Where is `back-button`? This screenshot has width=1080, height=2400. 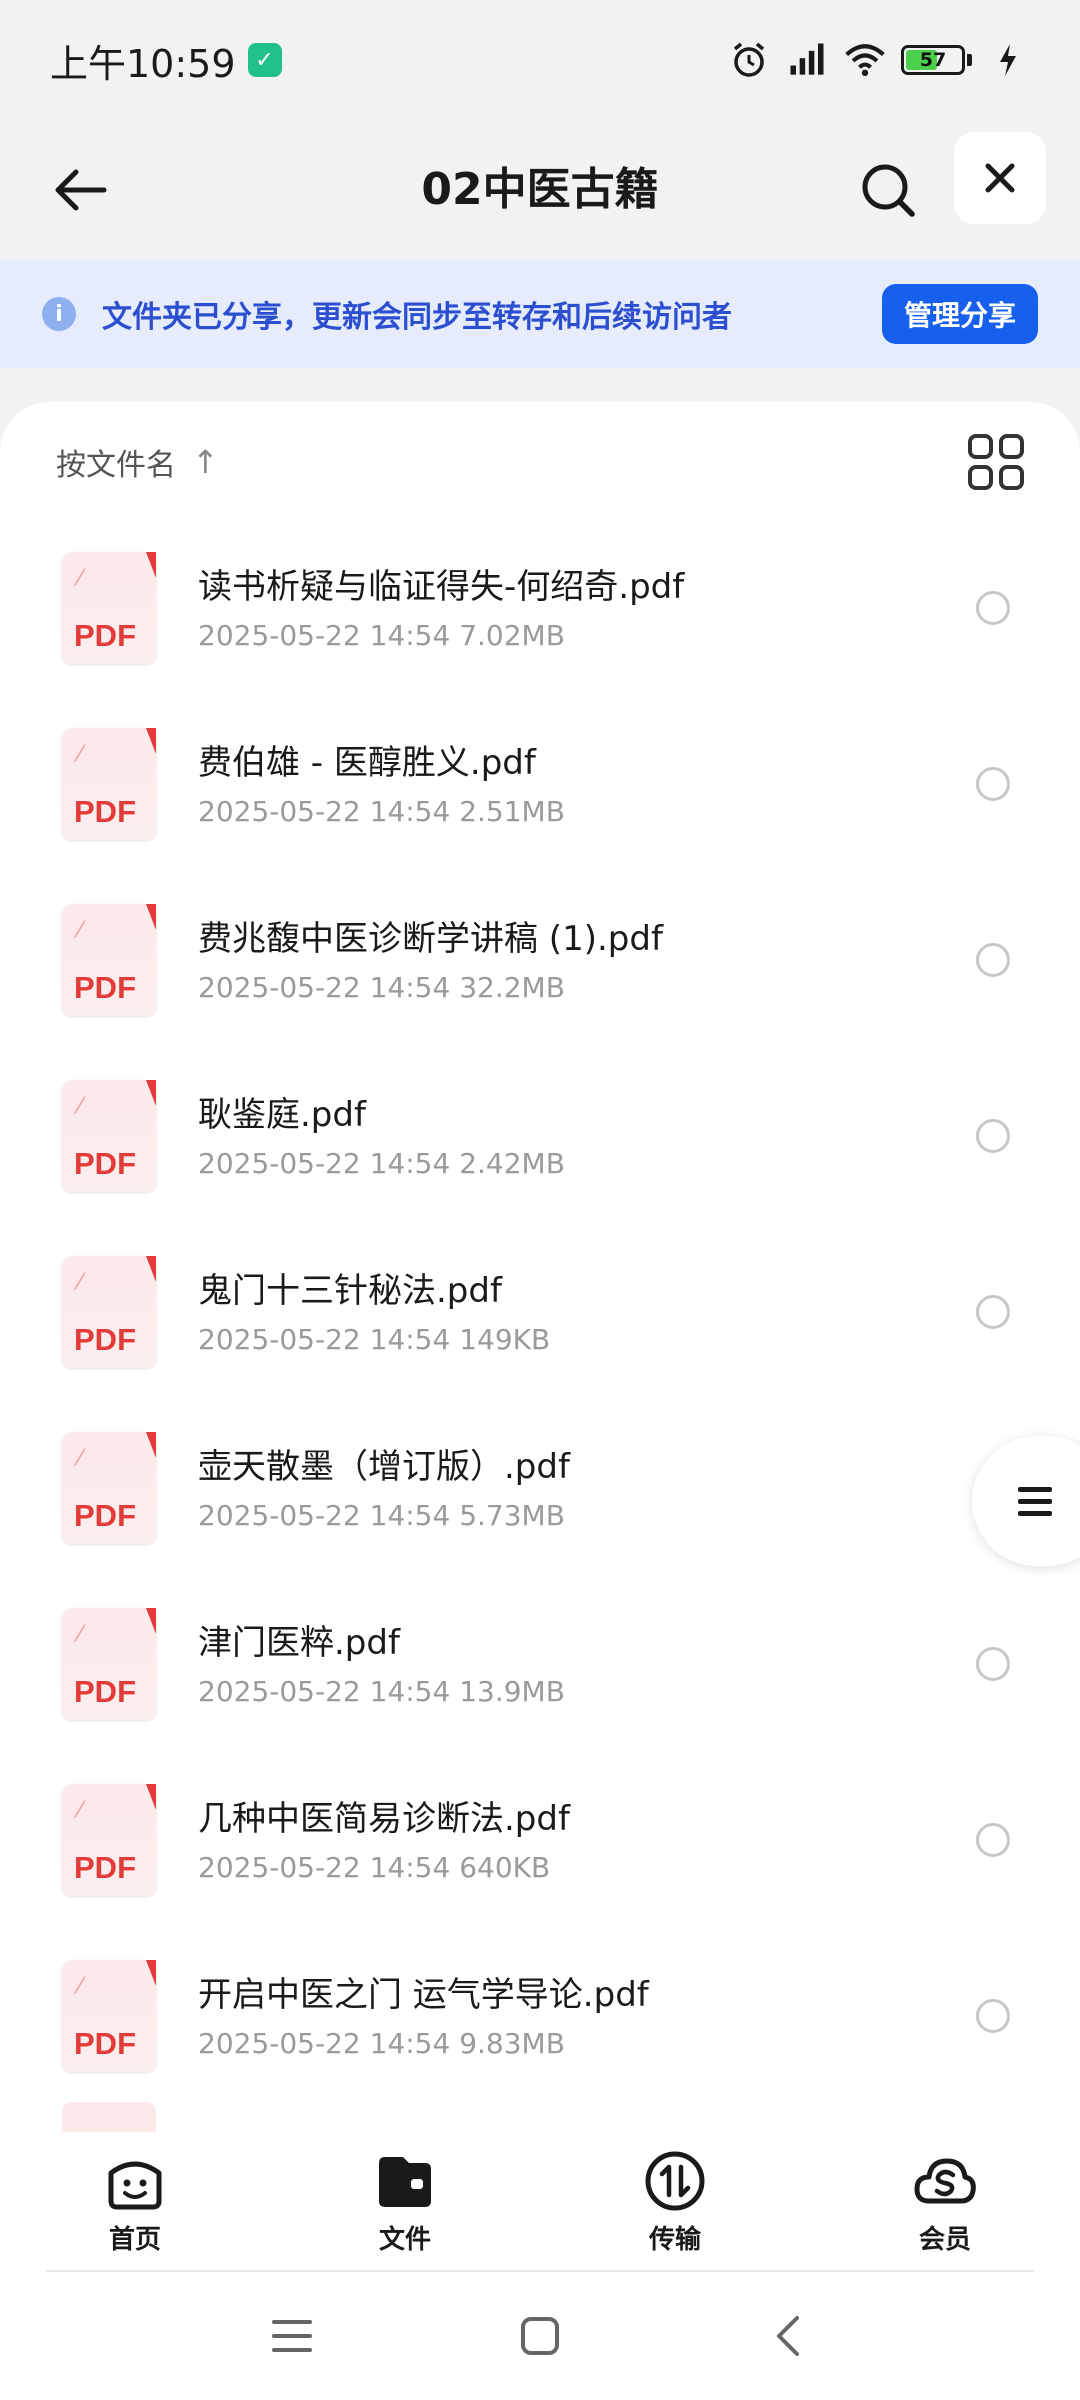
back-button is located at coordinates (80, 190).